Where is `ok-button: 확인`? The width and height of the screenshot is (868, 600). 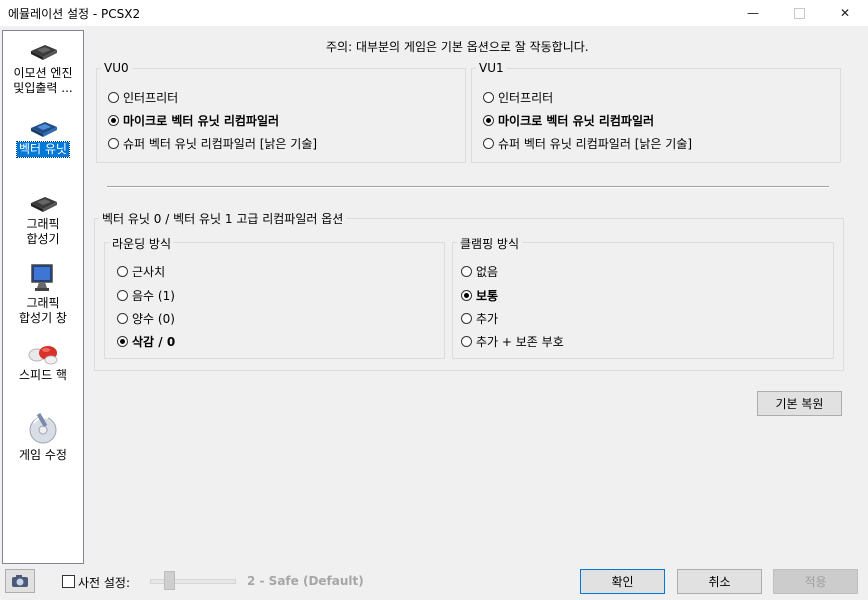 ok-button: 확인 is located at coordinates (622, 581).